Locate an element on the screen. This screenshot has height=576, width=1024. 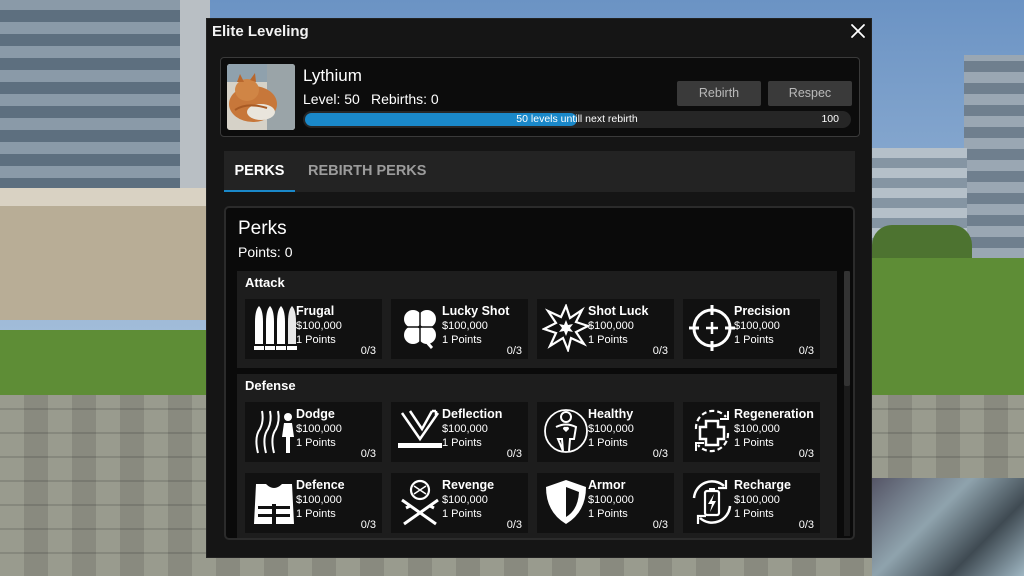
perk-name: Dodge is located at coordinates (315, 414).